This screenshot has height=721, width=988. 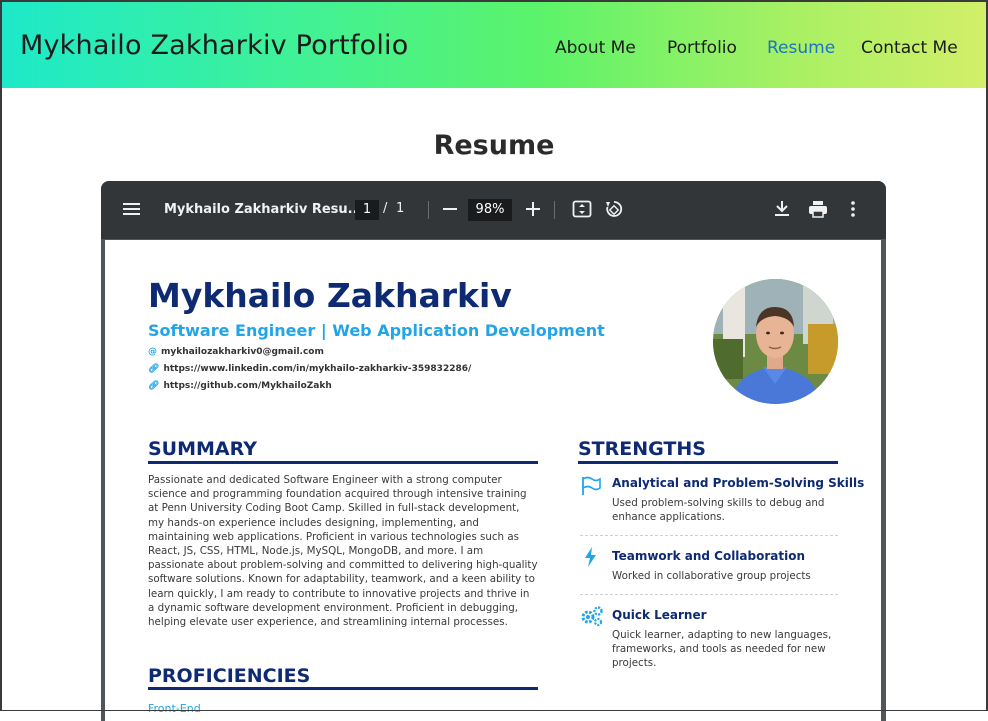 I want to click on at-icon: @, so click(x=152, y=352).